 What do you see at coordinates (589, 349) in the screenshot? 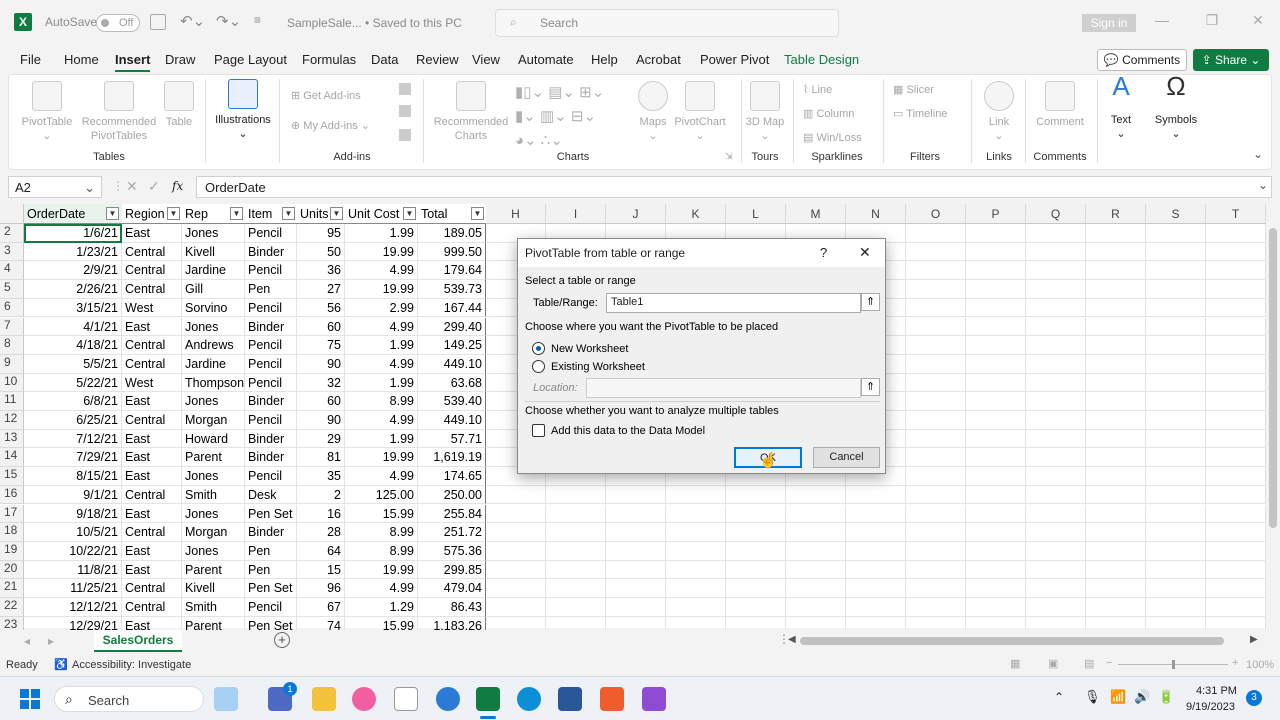
I see `new-worksheet-label: New Worksheet` at bounding box center [589, 349].